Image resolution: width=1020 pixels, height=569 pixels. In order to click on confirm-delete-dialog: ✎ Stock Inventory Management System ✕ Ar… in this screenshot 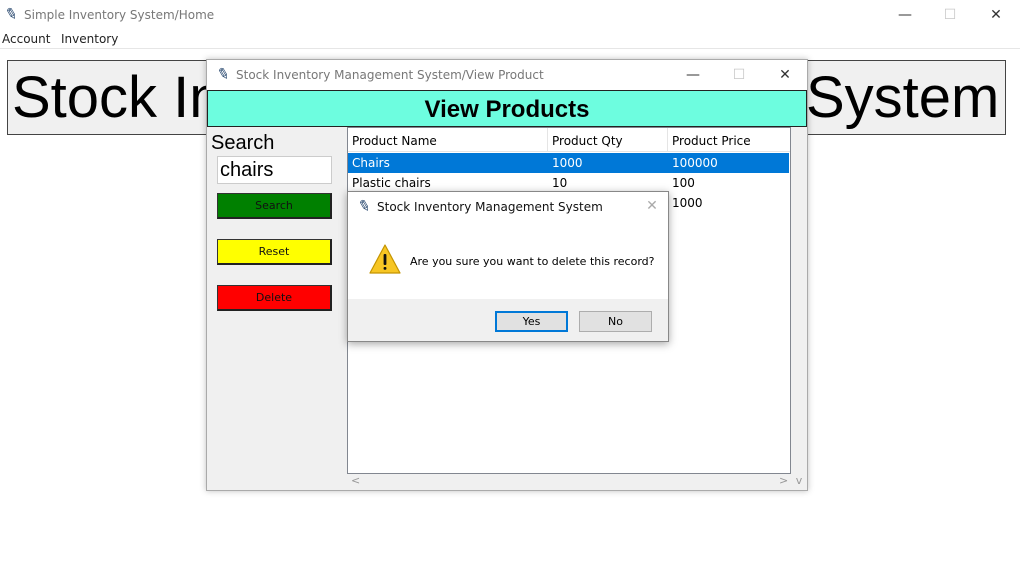, I will do `click(508, 266)`.